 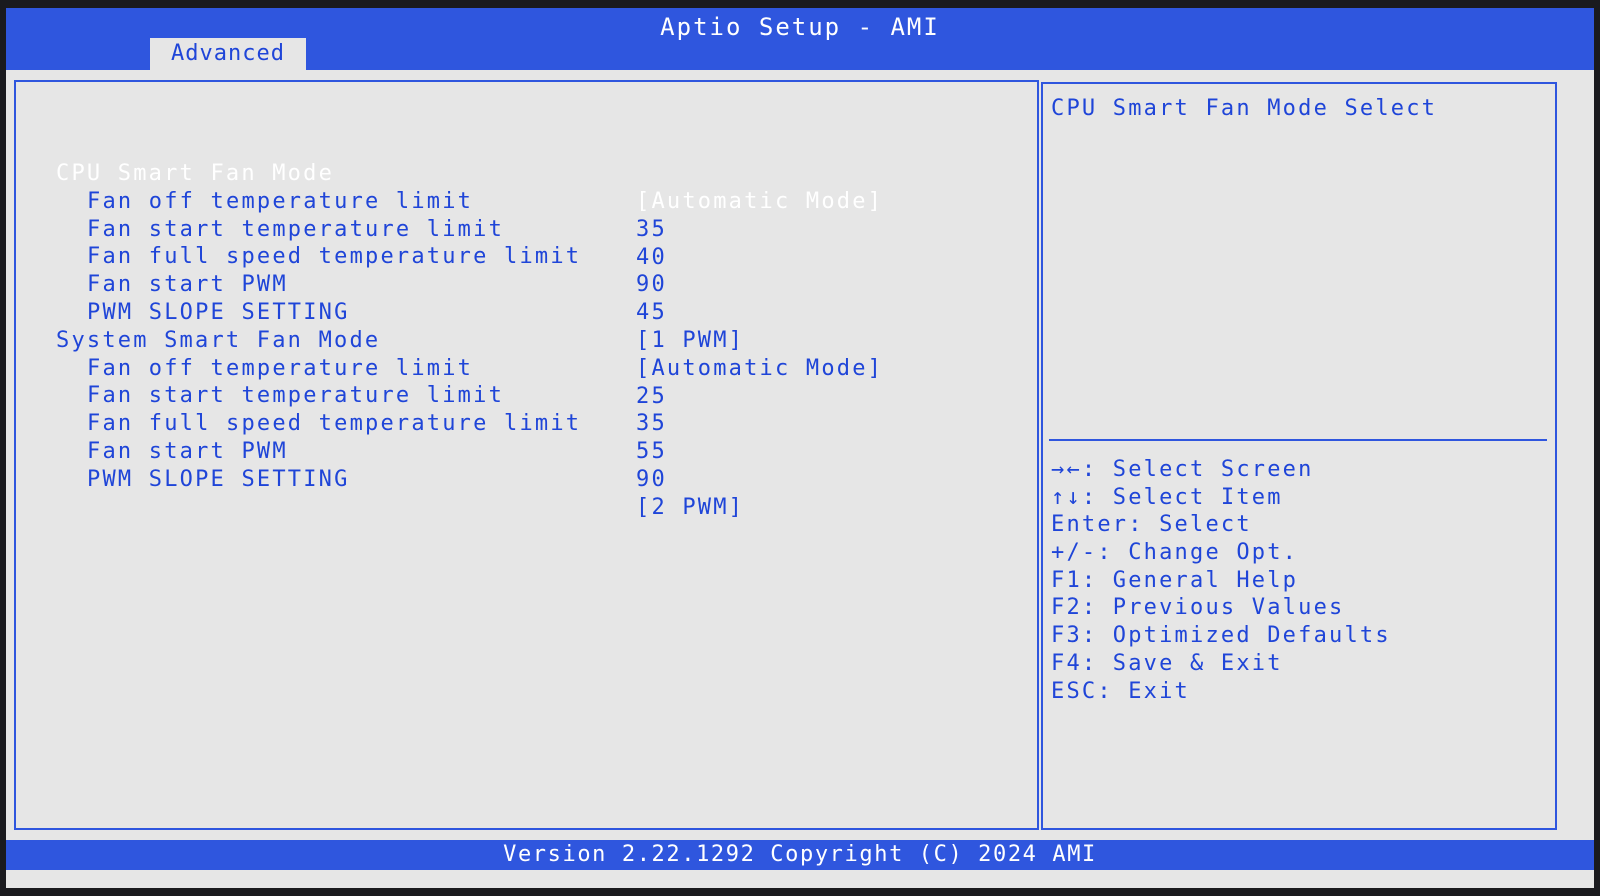 What do you see at coordinates (690, 507) in the screenshot?
I see `setting-value: [2 PWM]` at bounding box center [690, 507].